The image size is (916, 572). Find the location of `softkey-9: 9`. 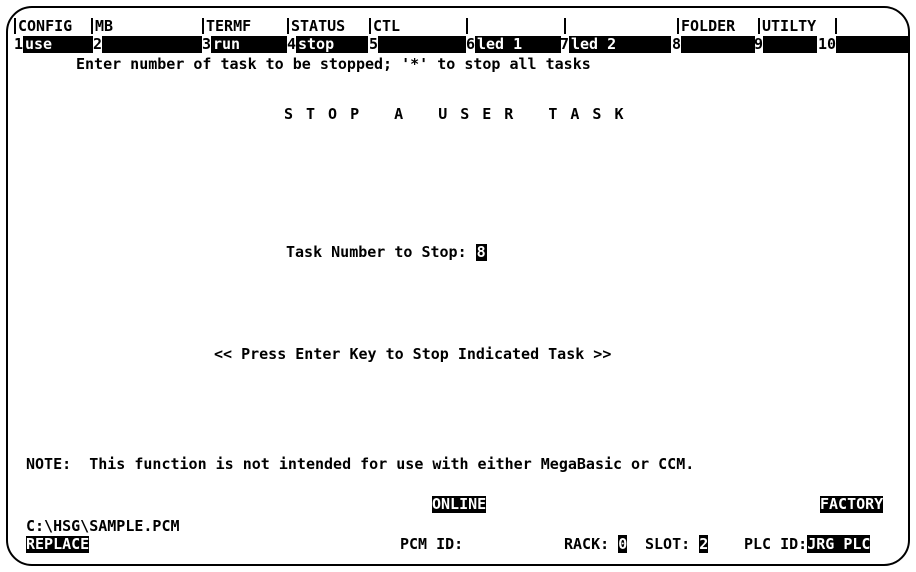

softkey-9: 9 is located at coordinates (785, 44).